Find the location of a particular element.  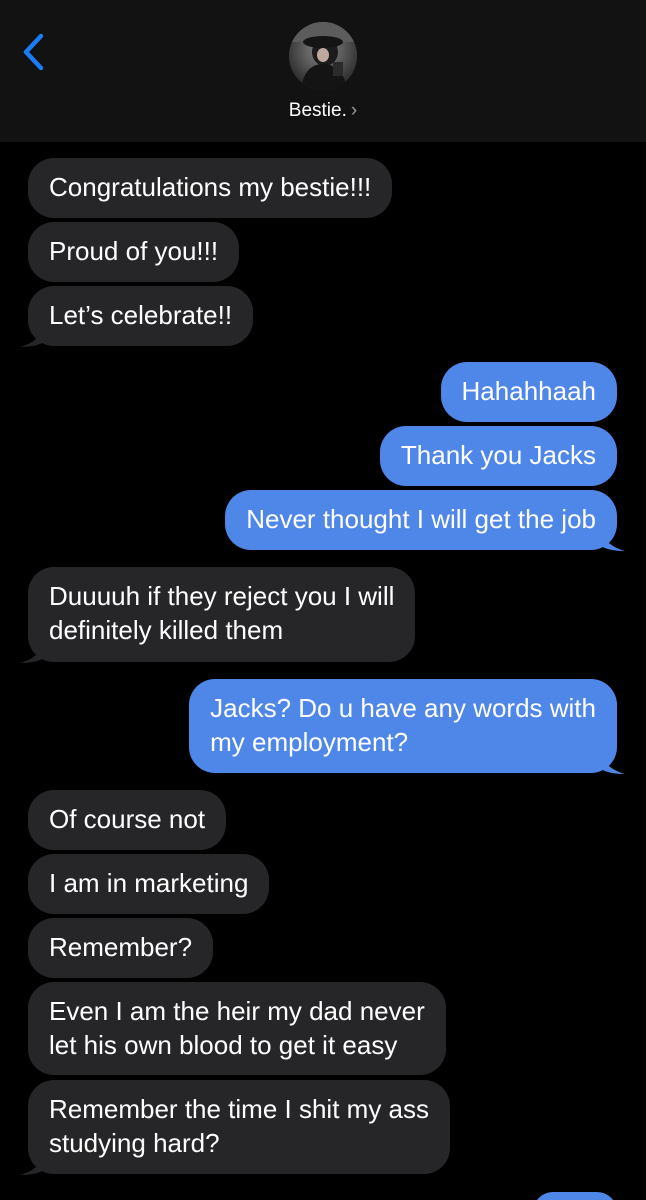

message-bubble-received: Congratulations my bestie!!! is located at coordinates (210, 188).